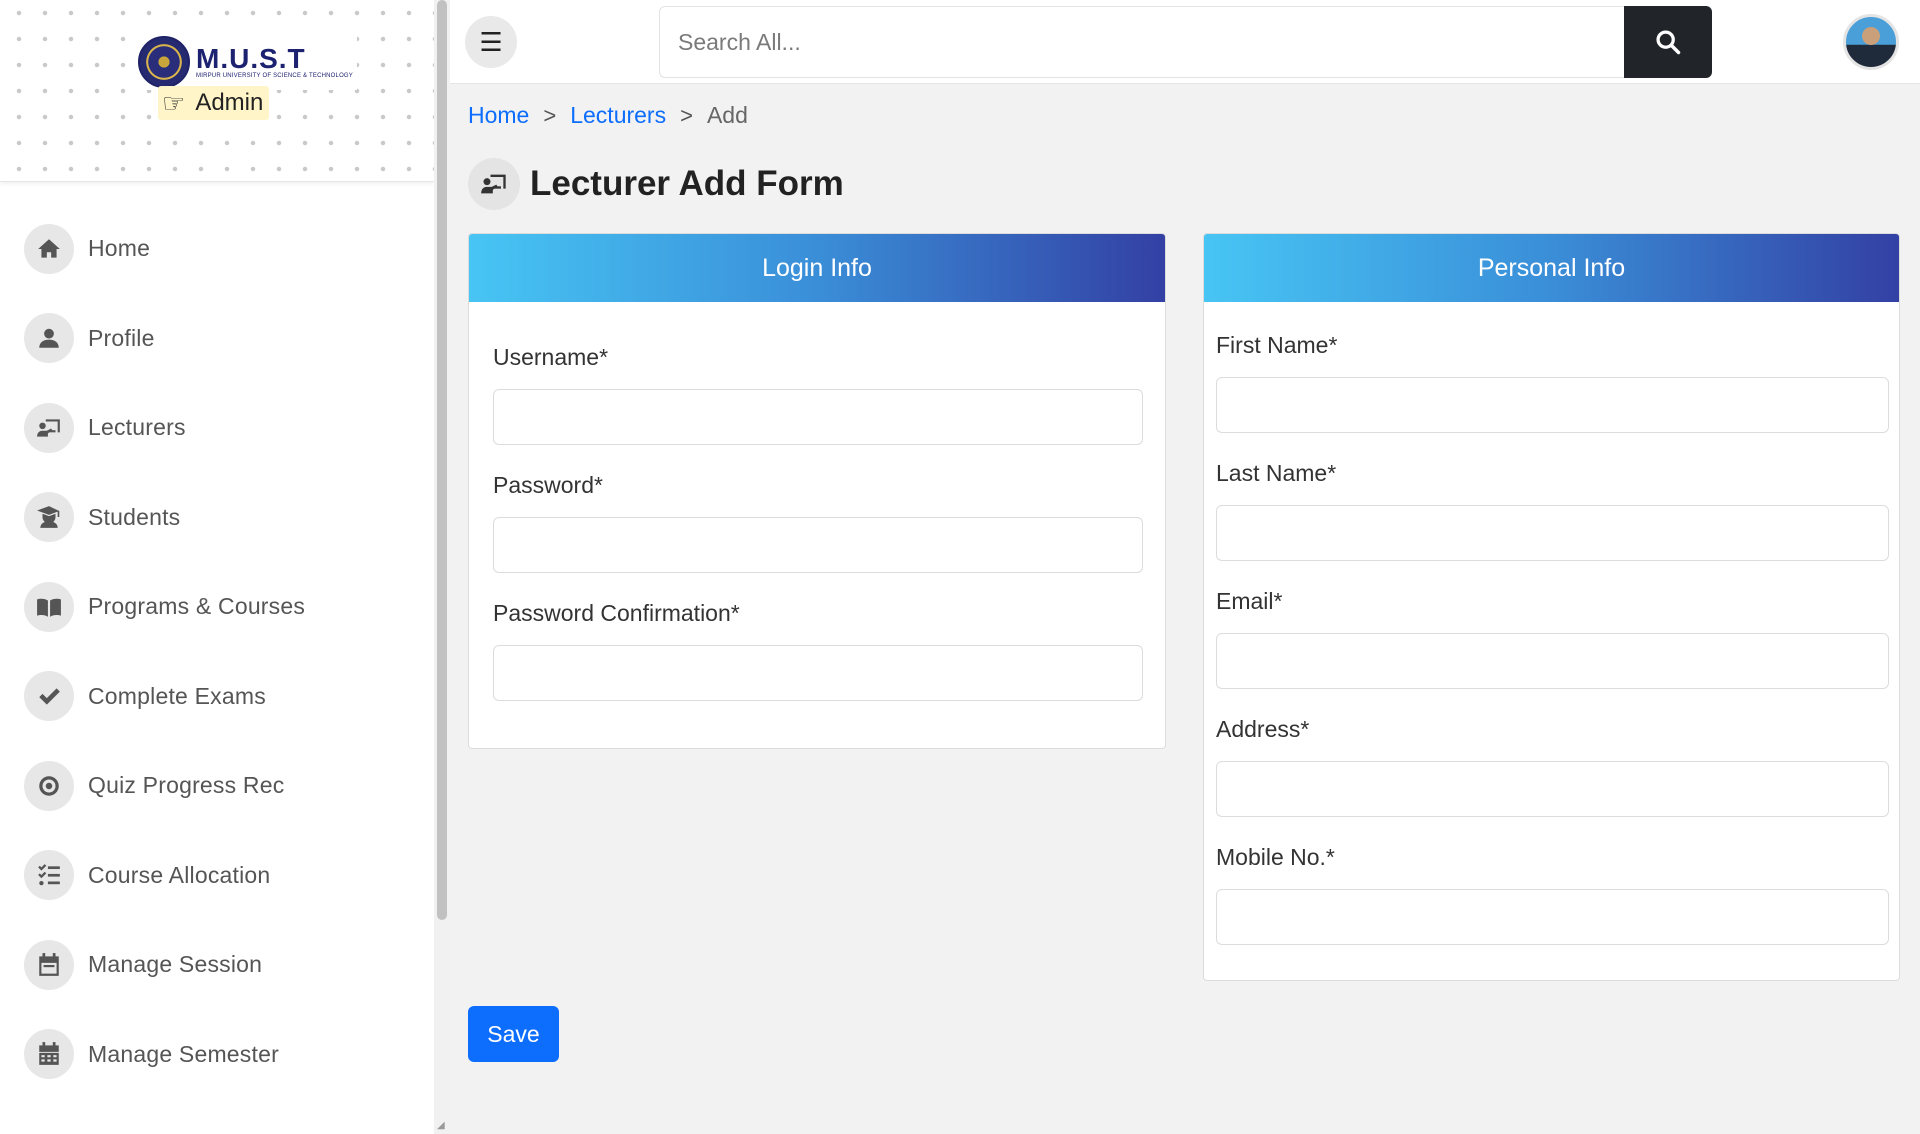 This screenshot has width=1920, height=1134. Describe the element at coordinates (49, 338) in the screenshot. I see `user-icon` at that location.